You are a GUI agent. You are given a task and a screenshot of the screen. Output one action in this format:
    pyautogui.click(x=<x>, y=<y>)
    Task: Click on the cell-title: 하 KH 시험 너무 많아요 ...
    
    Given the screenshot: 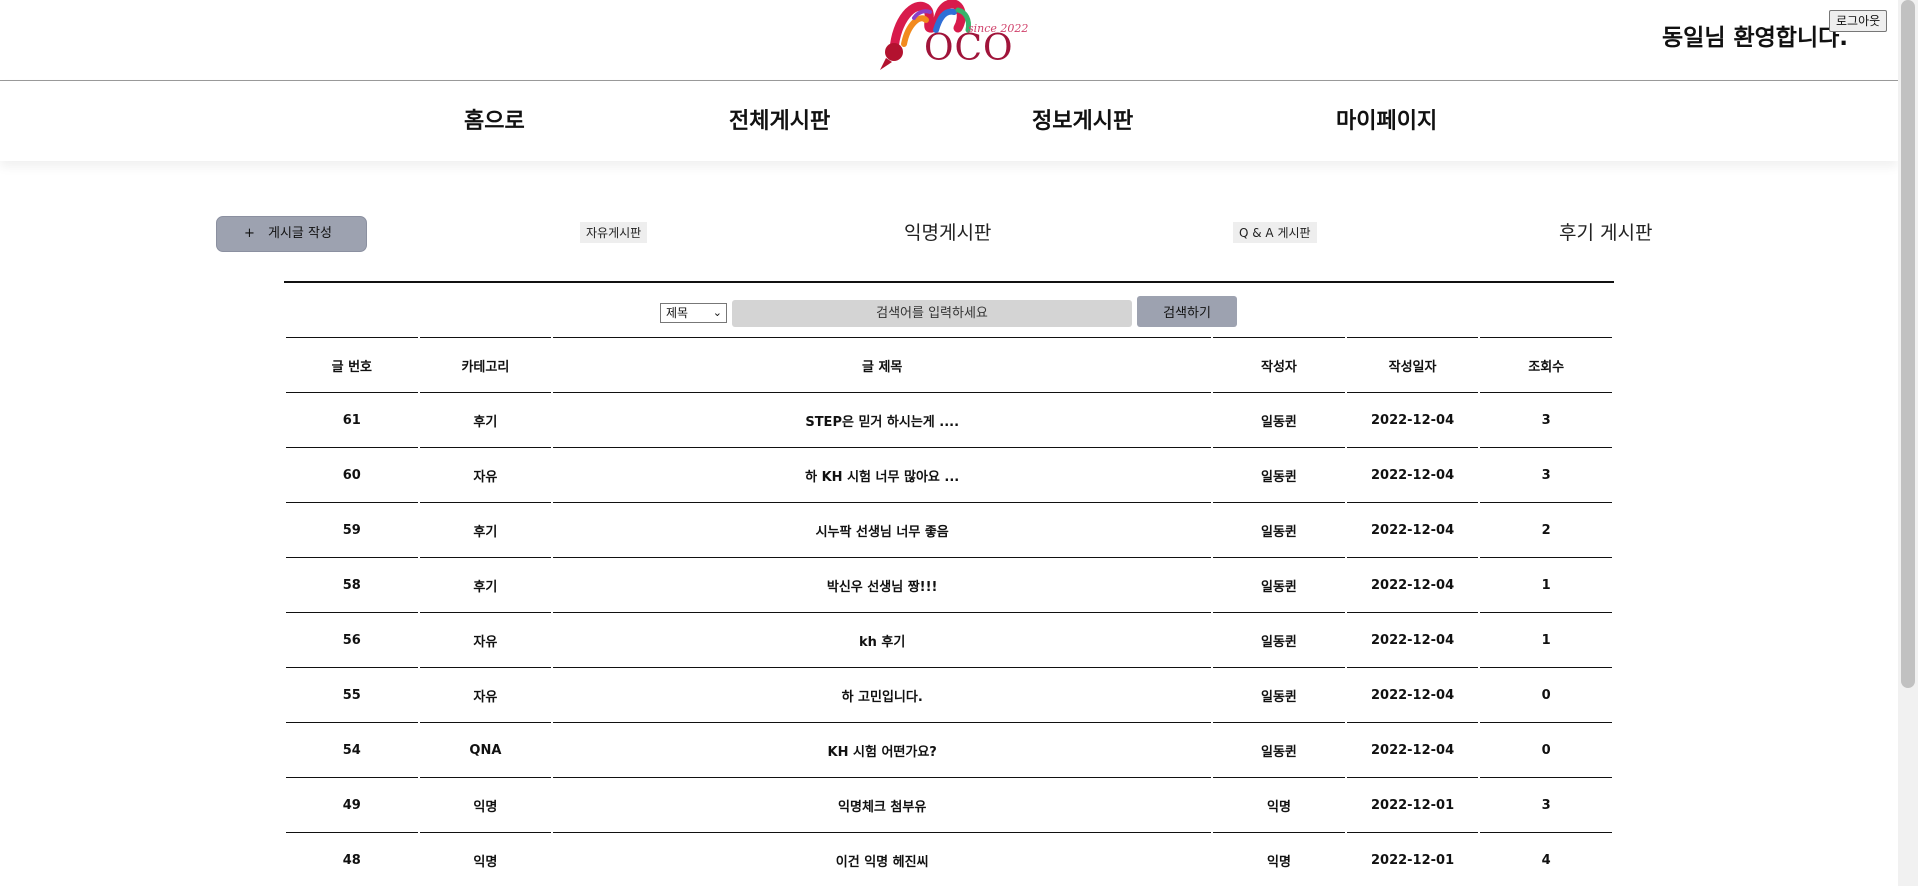 What is the action you would take?
    pyautogui.click(x=882, y=474)
    